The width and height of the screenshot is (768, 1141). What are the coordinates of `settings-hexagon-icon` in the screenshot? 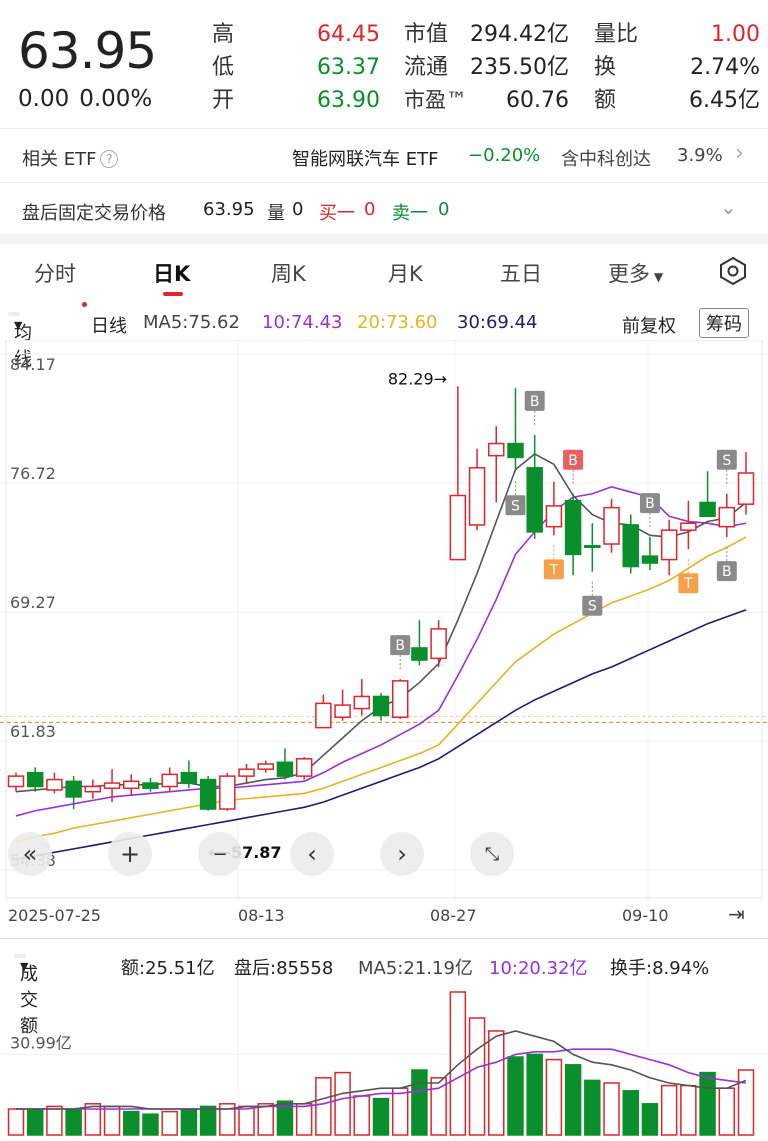 It's located at (733, 273).